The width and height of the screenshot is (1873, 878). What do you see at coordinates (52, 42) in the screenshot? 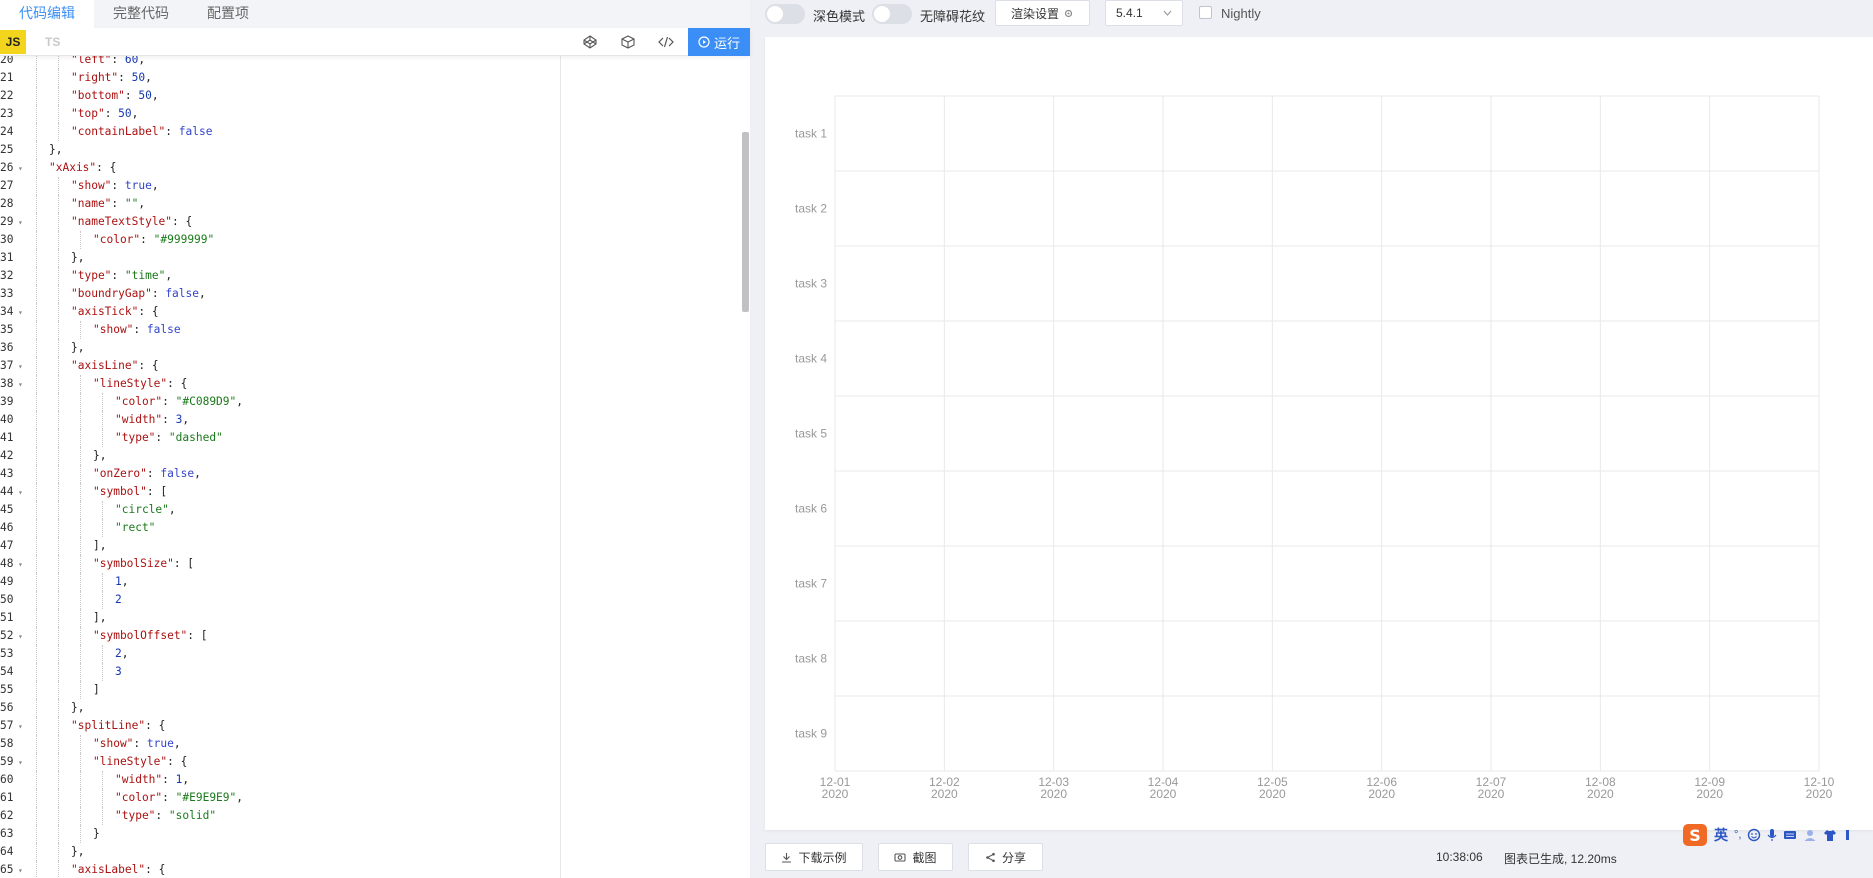
I see `lang-ts-button: TS` at bounding box center [52, 42].